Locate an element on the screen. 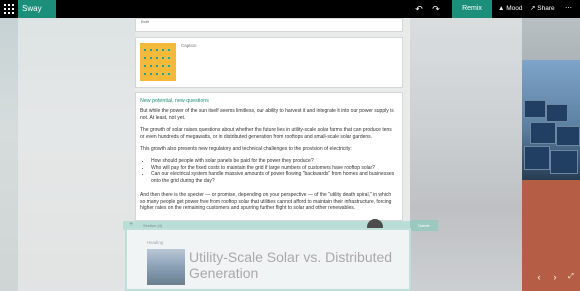 The height and width of the screenshot is (291, 580). background-solar-roof-image is located at coordinates (551, 175).